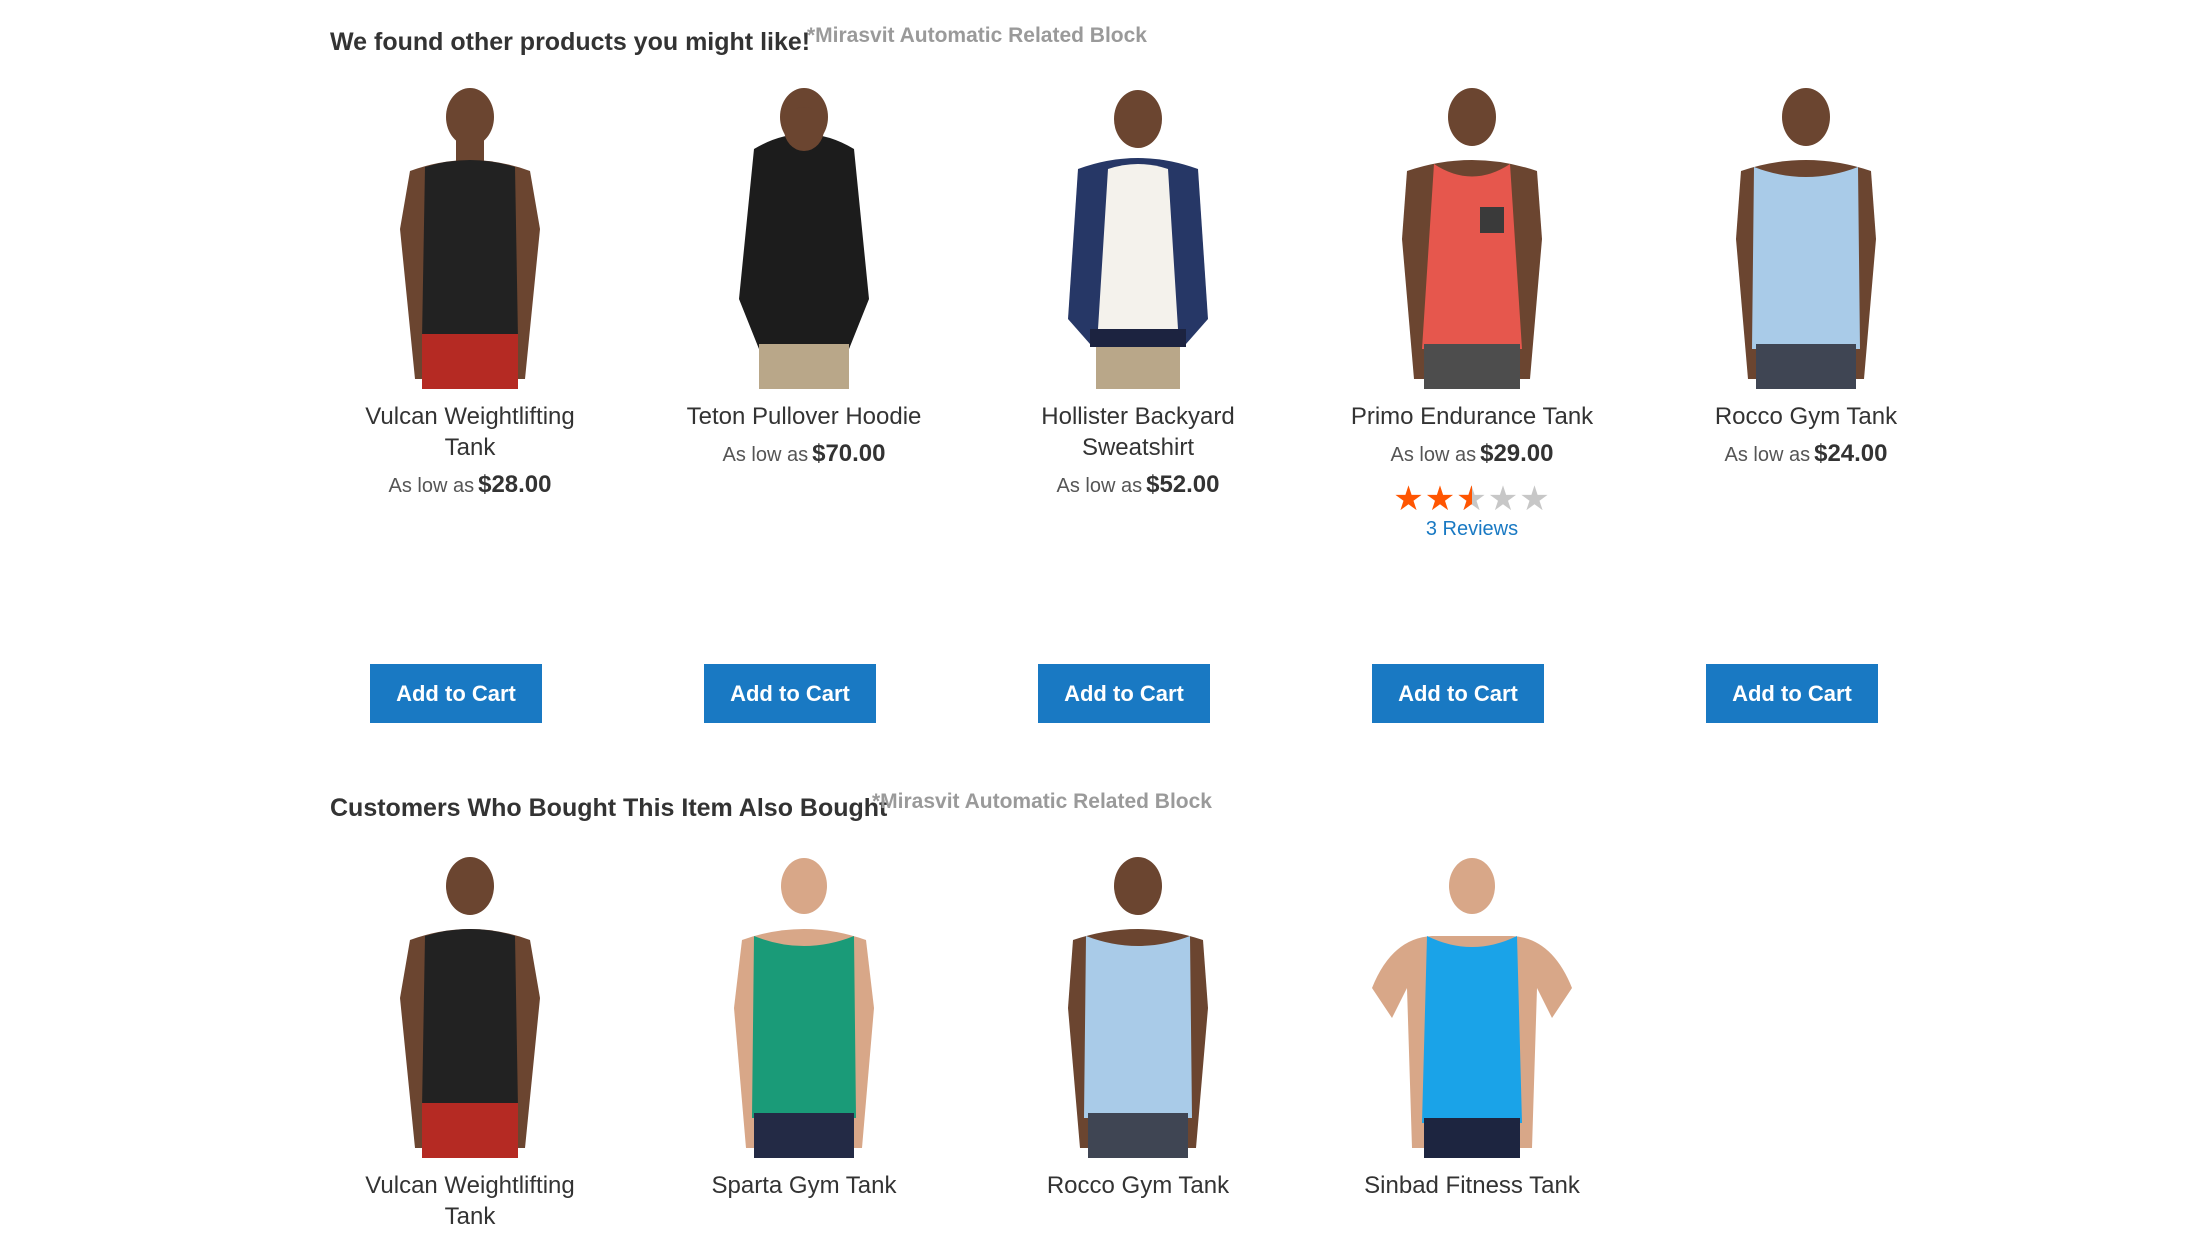 The width and height of the screenshot is (2205, 1245). What do you see at coordinates (1517, 453) in the screenshot?
I see `price-value: $29.00` at bounding box center [1517, 453].